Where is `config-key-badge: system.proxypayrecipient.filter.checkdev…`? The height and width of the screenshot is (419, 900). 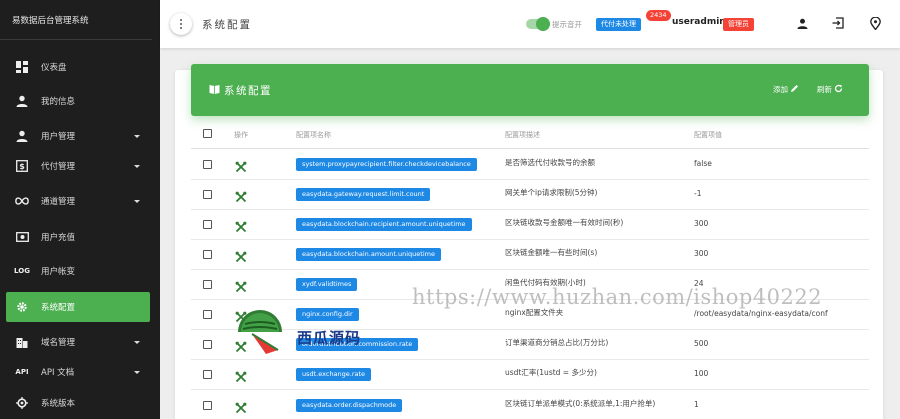
config-key-badge: system.proxypayrecipient.filter.checkdev… is located at coordinates (386, 164).